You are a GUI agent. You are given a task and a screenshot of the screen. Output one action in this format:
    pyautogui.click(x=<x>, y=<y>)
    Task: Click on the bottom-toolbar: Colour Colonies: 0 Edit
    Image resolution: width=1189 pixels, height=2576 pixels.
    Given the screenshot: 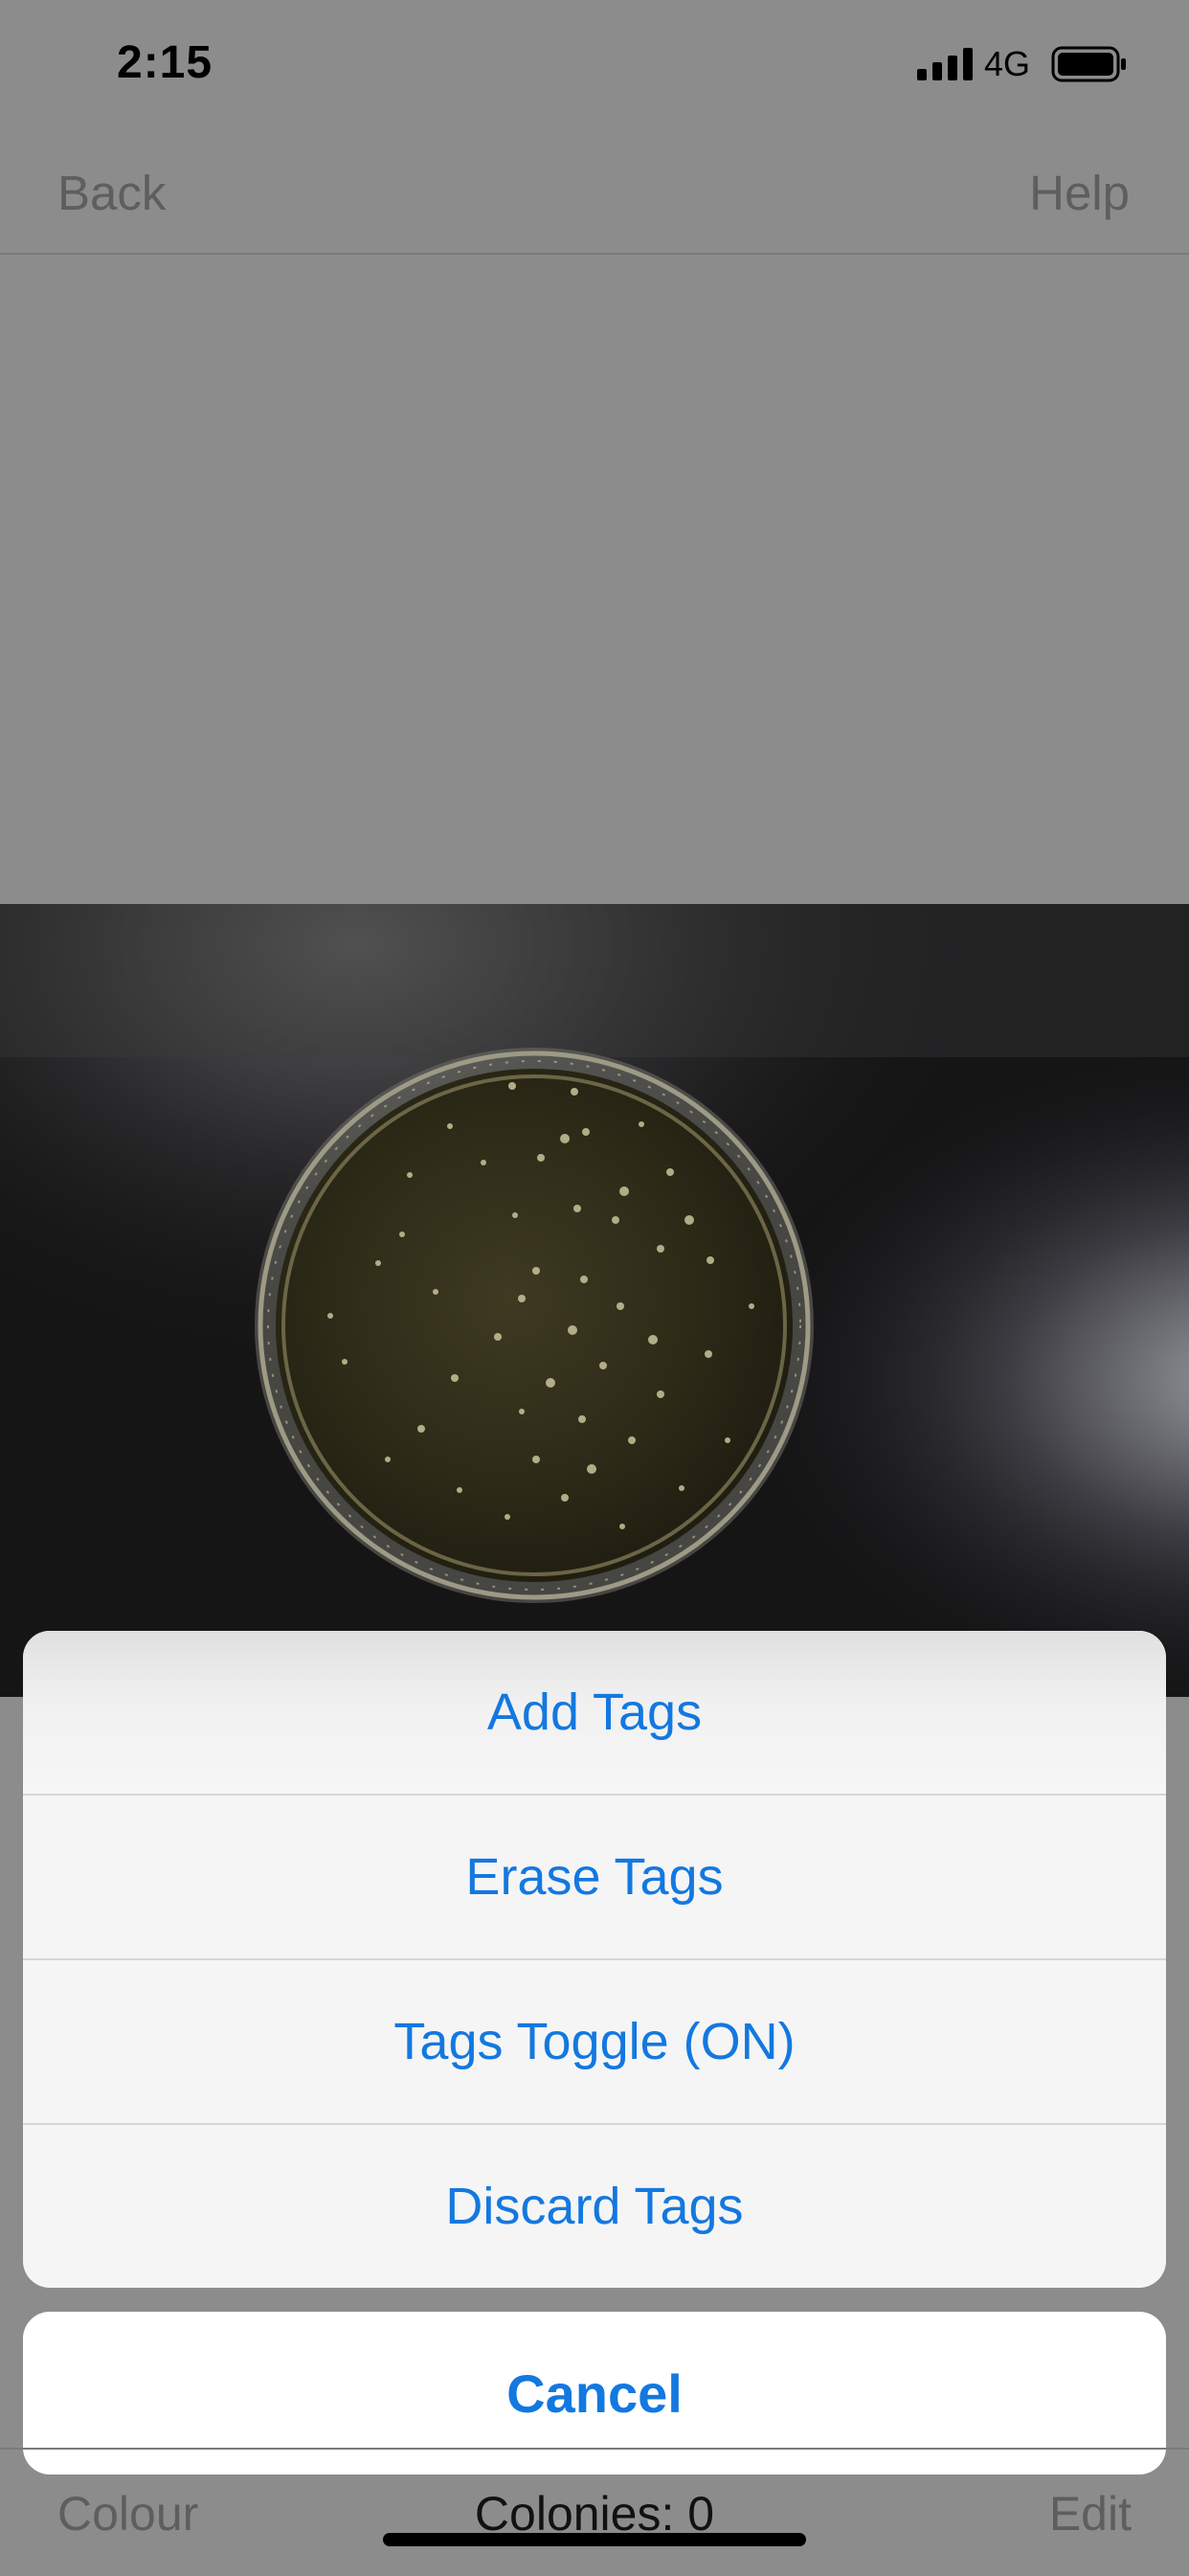 What is the action you would take?
    pyautogui.click(x=594, y=2512)
    